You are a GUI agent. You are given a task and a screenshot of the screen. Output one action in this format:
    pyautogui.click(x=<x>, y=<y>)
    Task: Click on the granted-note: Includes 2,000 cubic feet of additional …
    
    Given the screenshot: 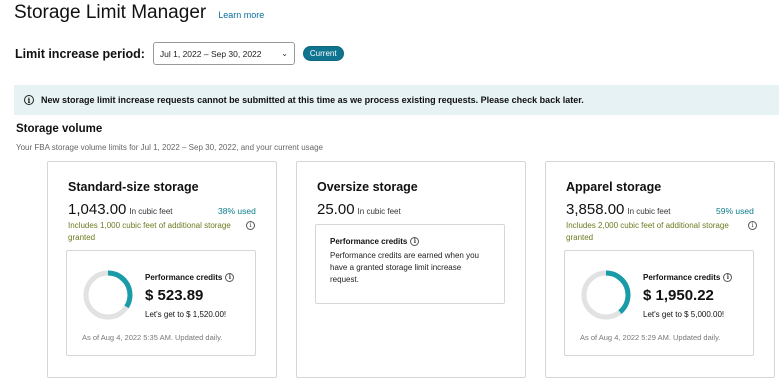 What is the action you would take?
    pyautogui.click(x=647, y=231)
    